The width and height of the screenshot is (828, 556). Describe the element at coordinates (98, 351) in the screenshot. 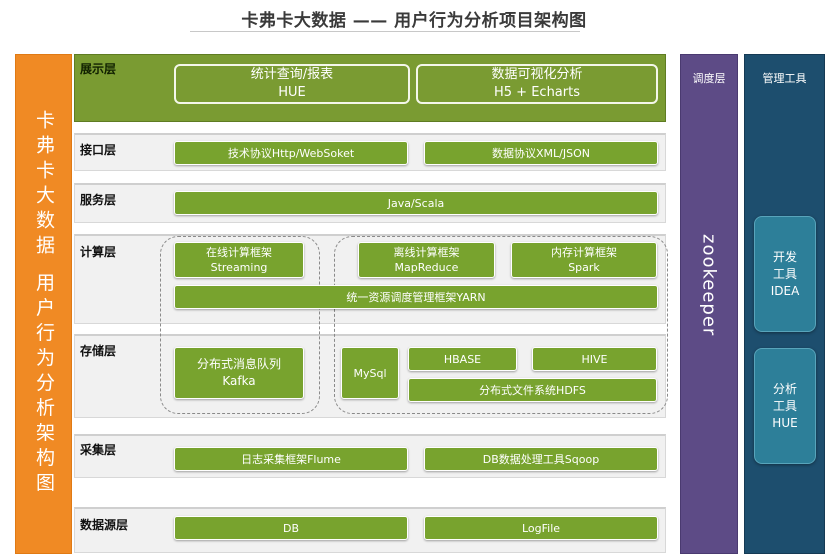

I see `layer-label-storage: 存储层` at that location.